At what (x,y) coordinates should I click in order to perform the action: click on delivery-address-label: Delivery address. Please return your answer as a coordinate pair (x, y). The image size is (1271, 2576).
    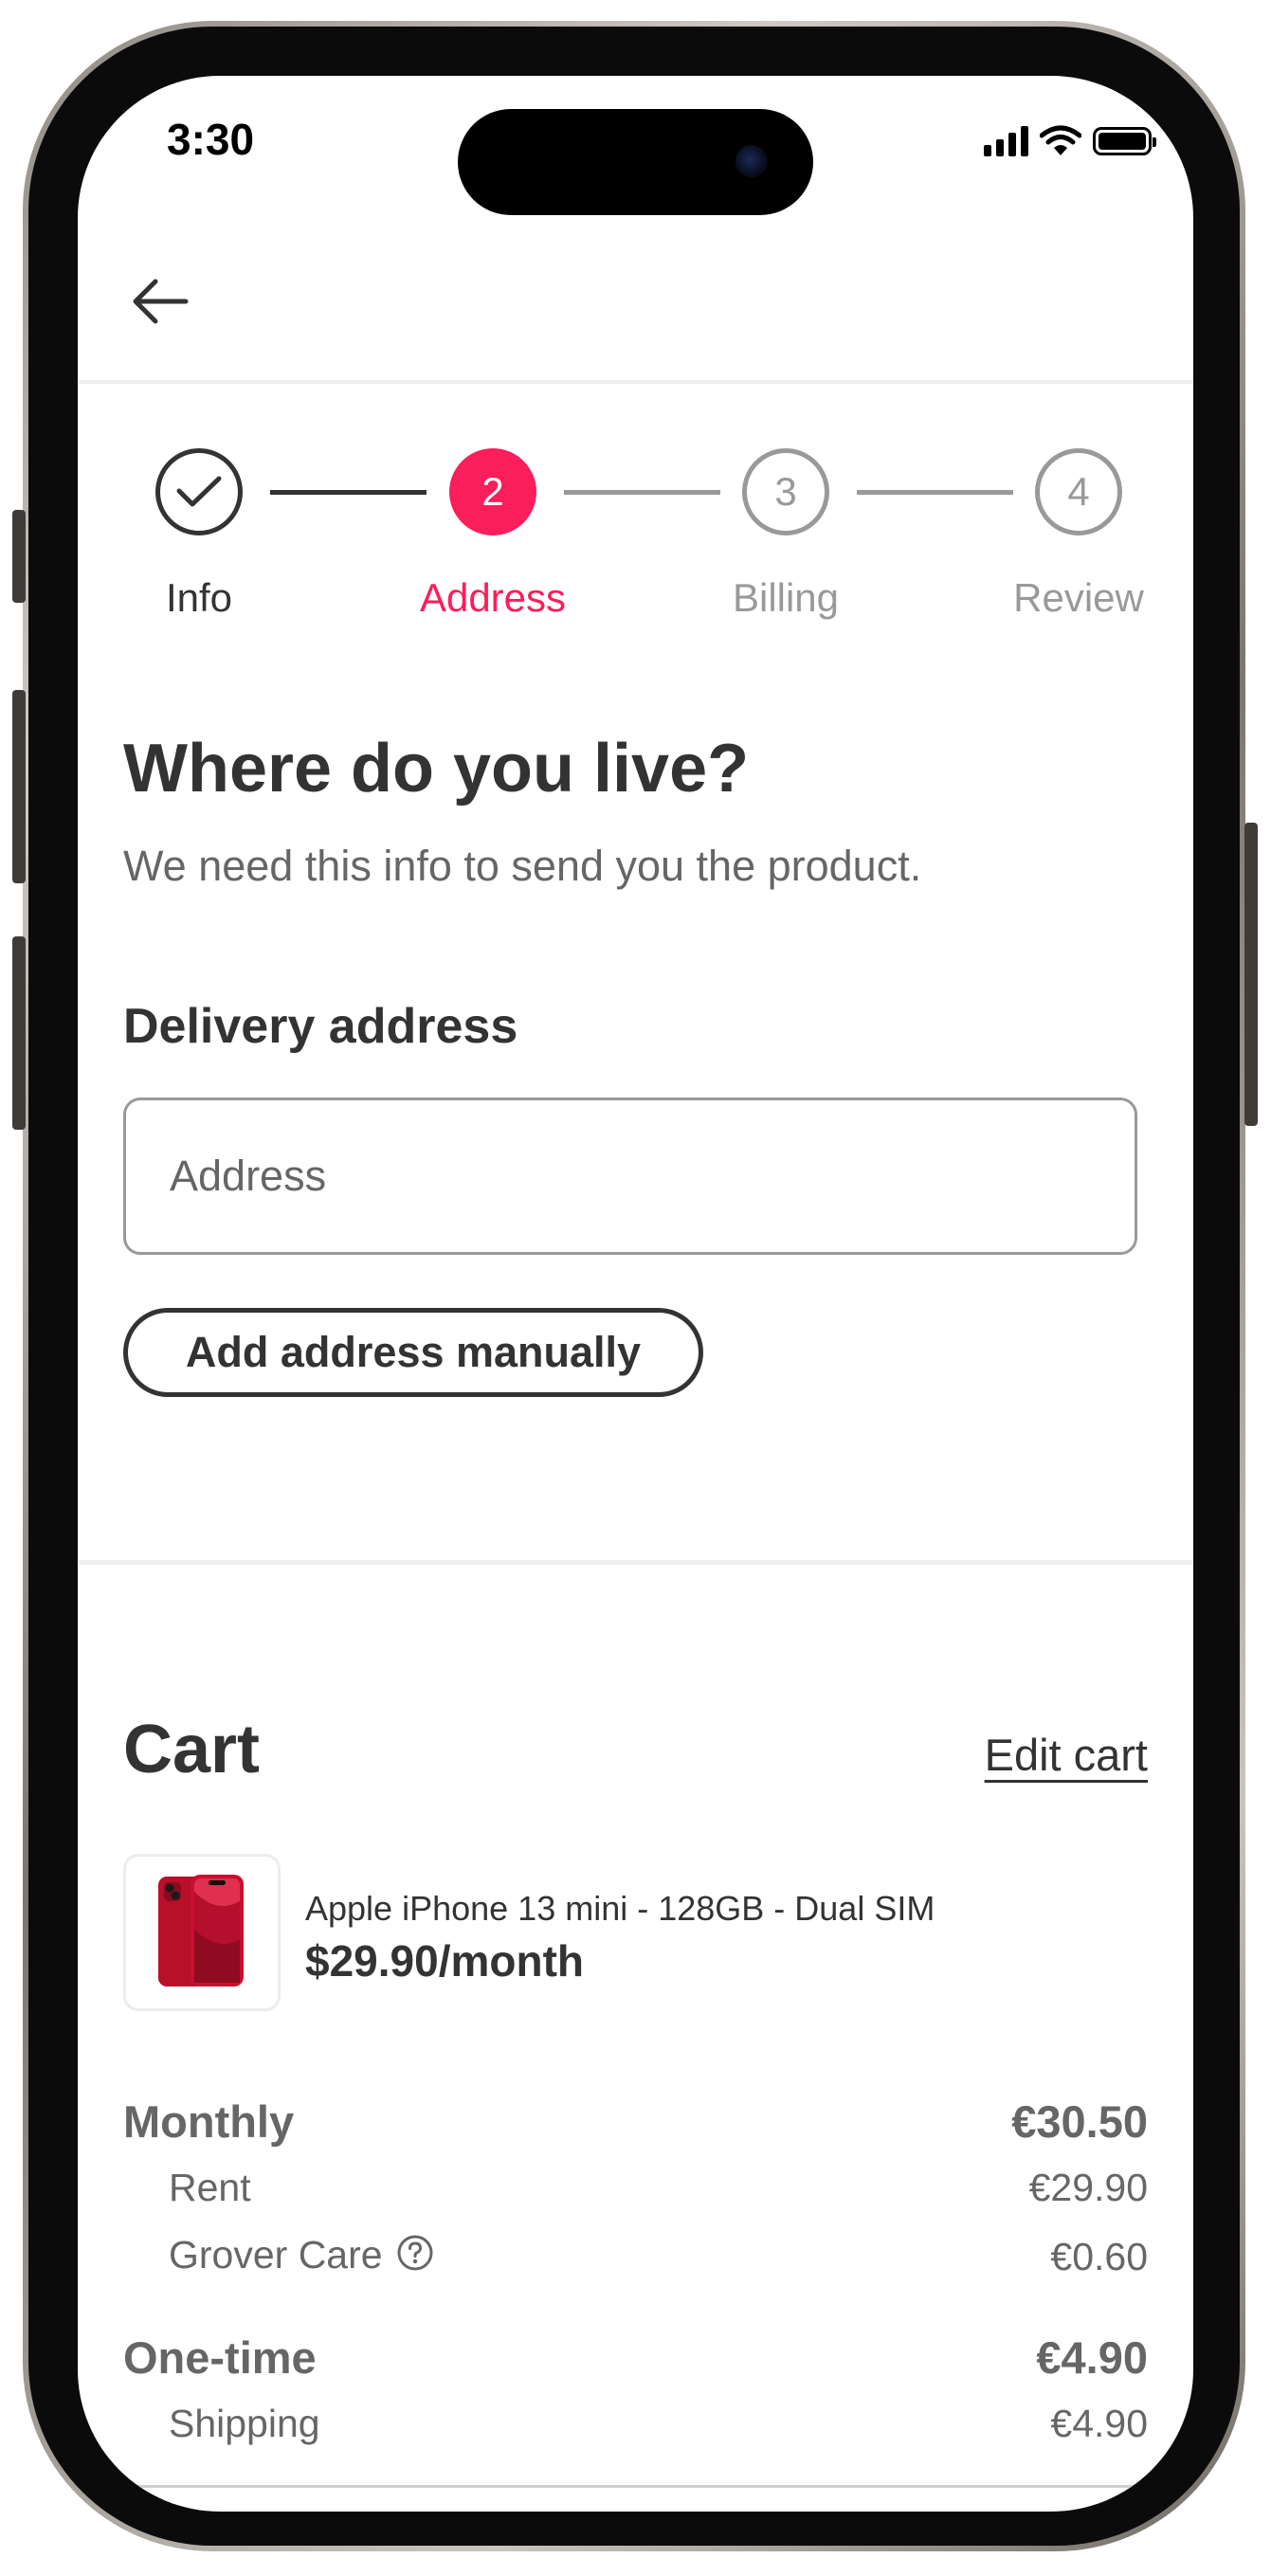
    Looking at the image, I should click on (321, 1026).